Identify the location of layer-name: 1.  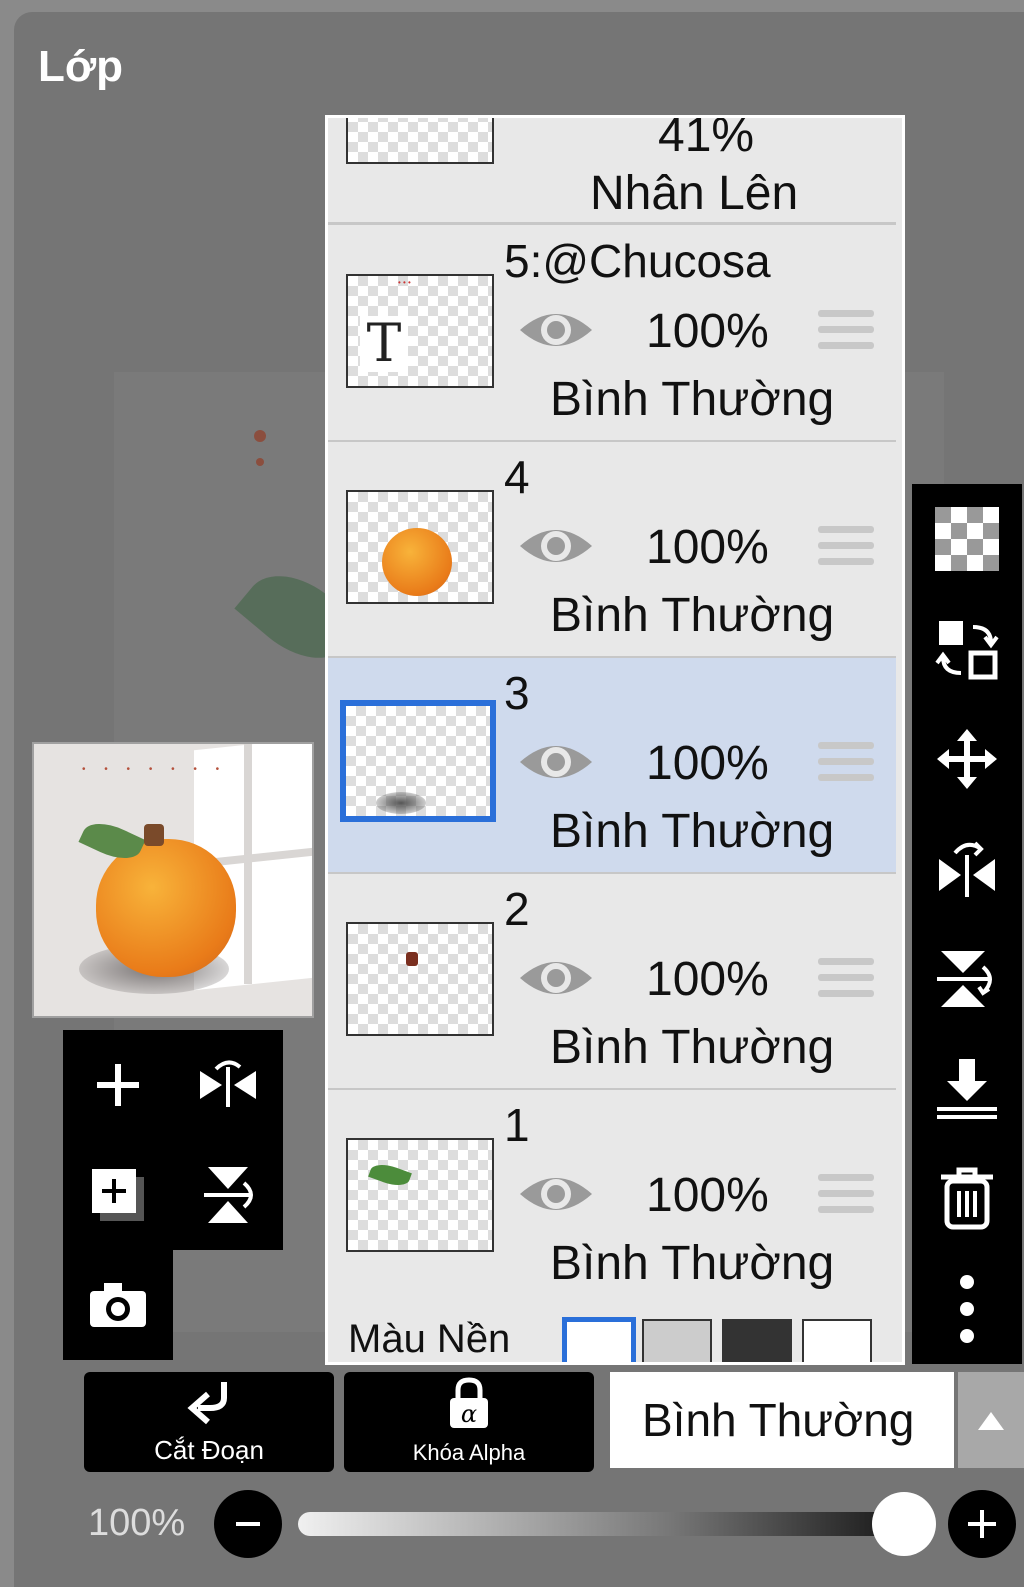
(517, 1125).